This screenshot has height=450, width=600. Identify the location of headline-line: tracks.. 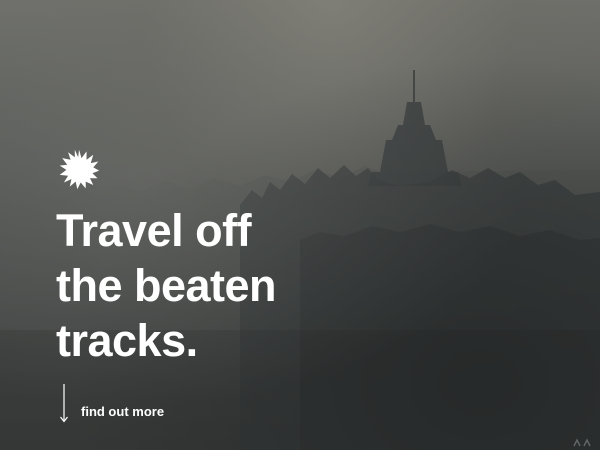
(127, 340).